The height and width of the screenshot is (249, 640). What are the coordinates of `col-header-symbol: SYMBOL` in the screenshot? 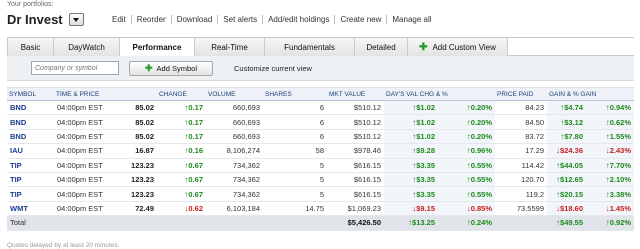 It's located at (30, 94).